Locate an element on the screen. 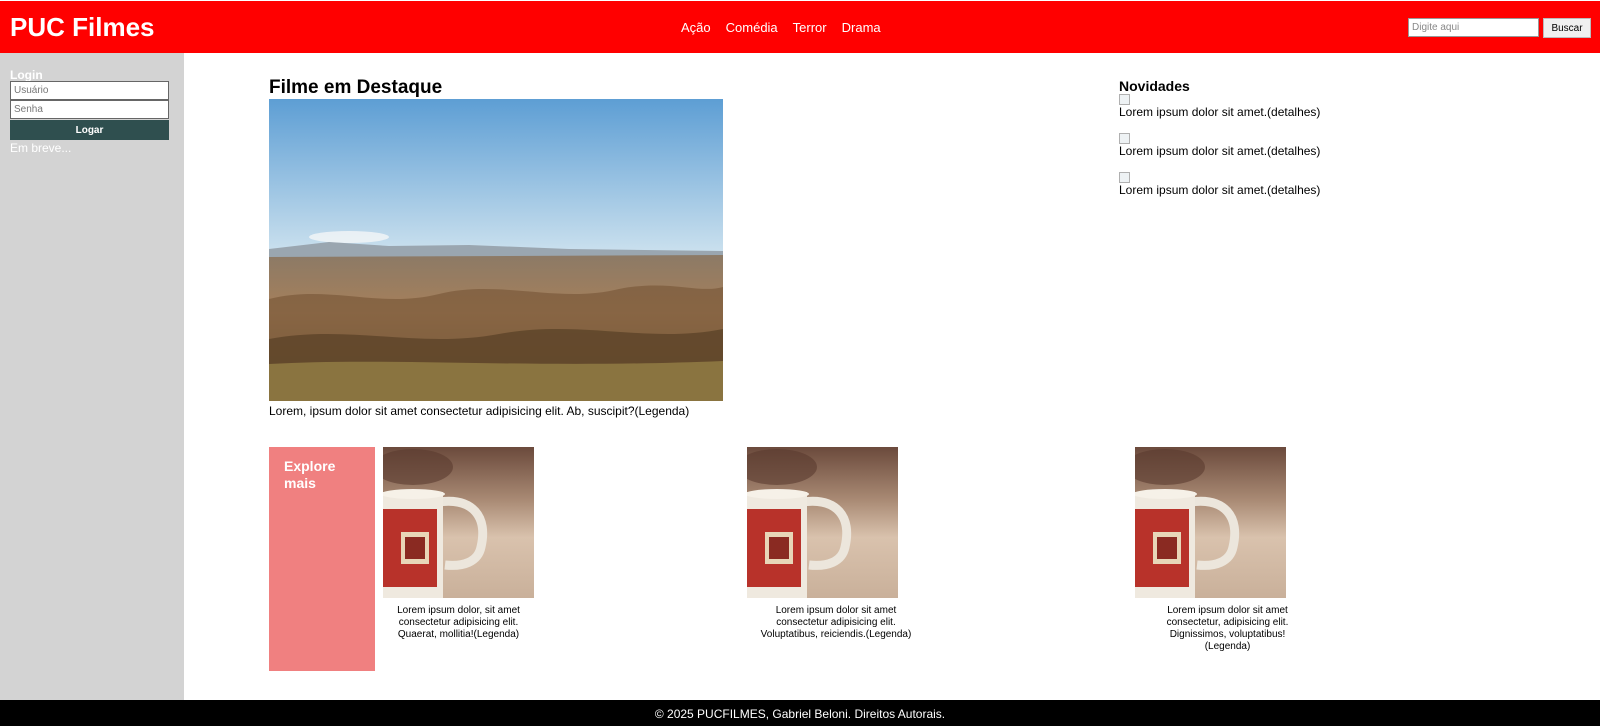  explore-more-label: Explore mais is located at coordinates (310, 474).